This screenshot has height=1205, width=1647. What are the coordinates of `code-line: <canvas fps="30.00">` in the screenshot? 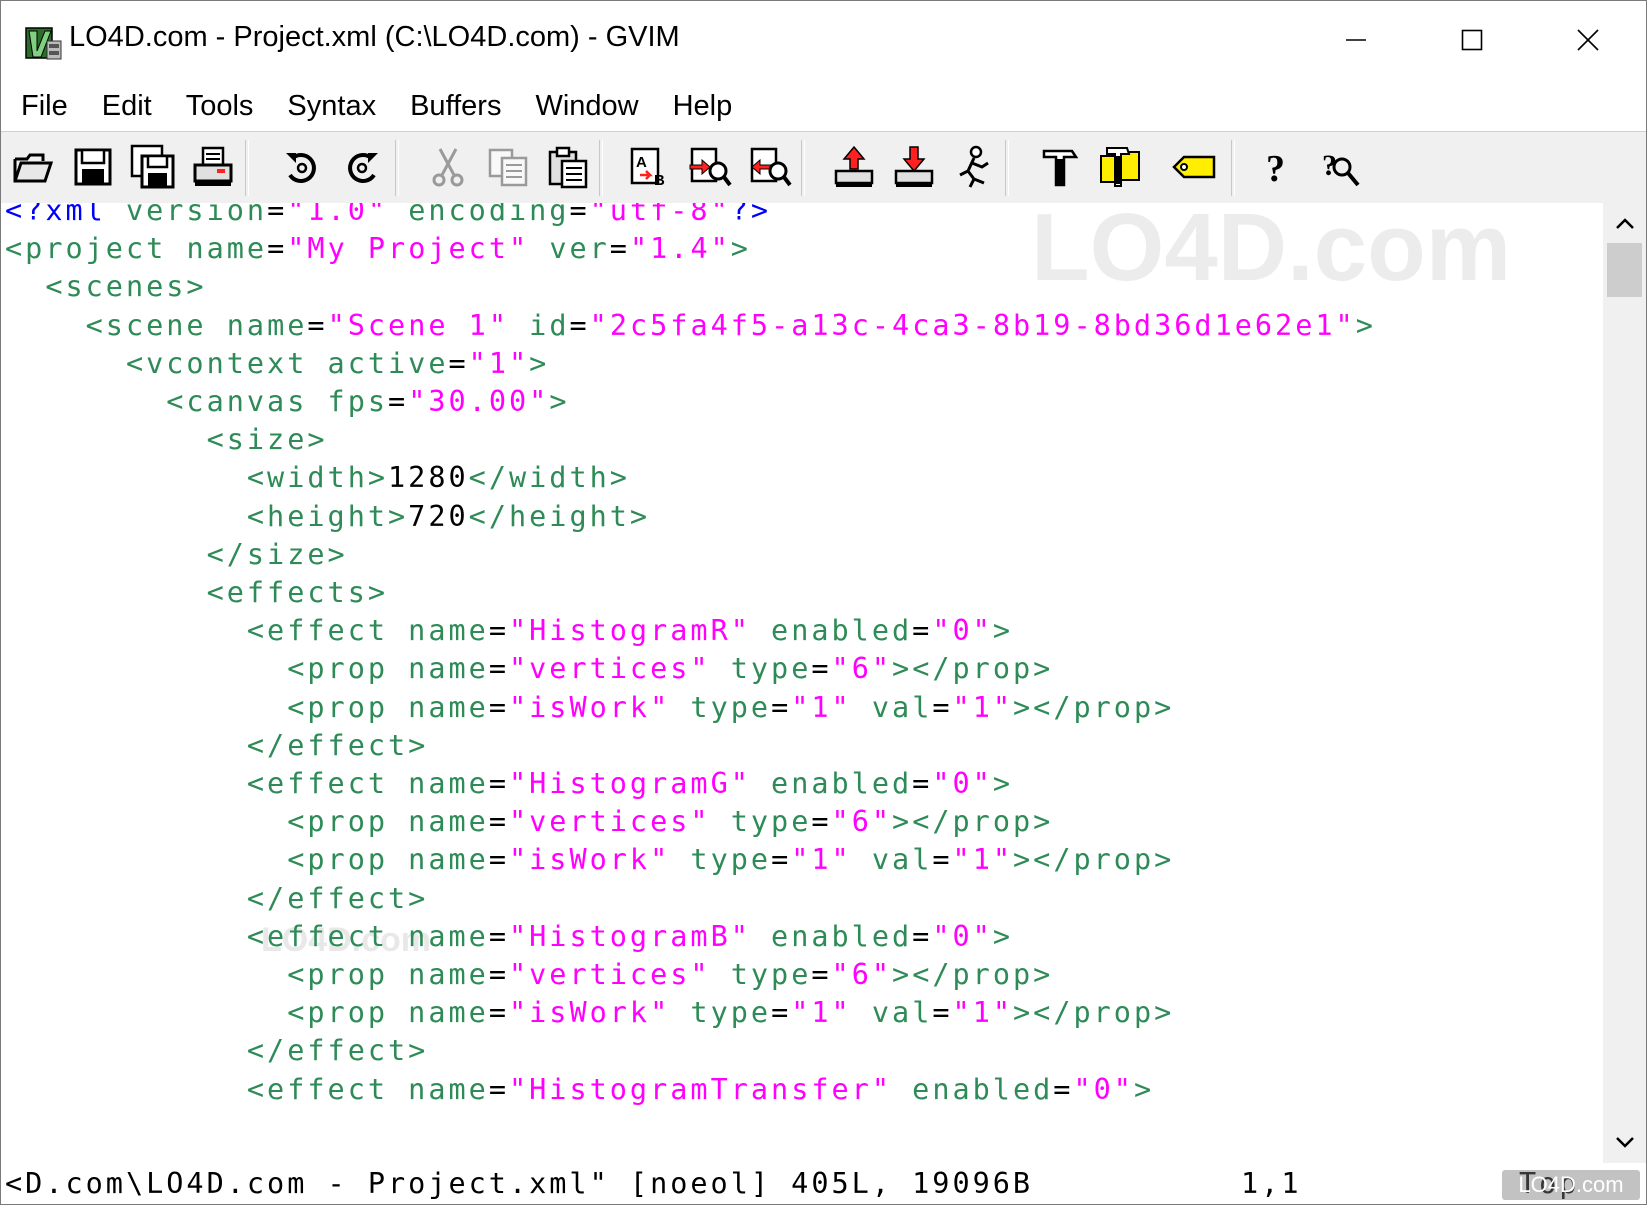 It's located at (287, 402).